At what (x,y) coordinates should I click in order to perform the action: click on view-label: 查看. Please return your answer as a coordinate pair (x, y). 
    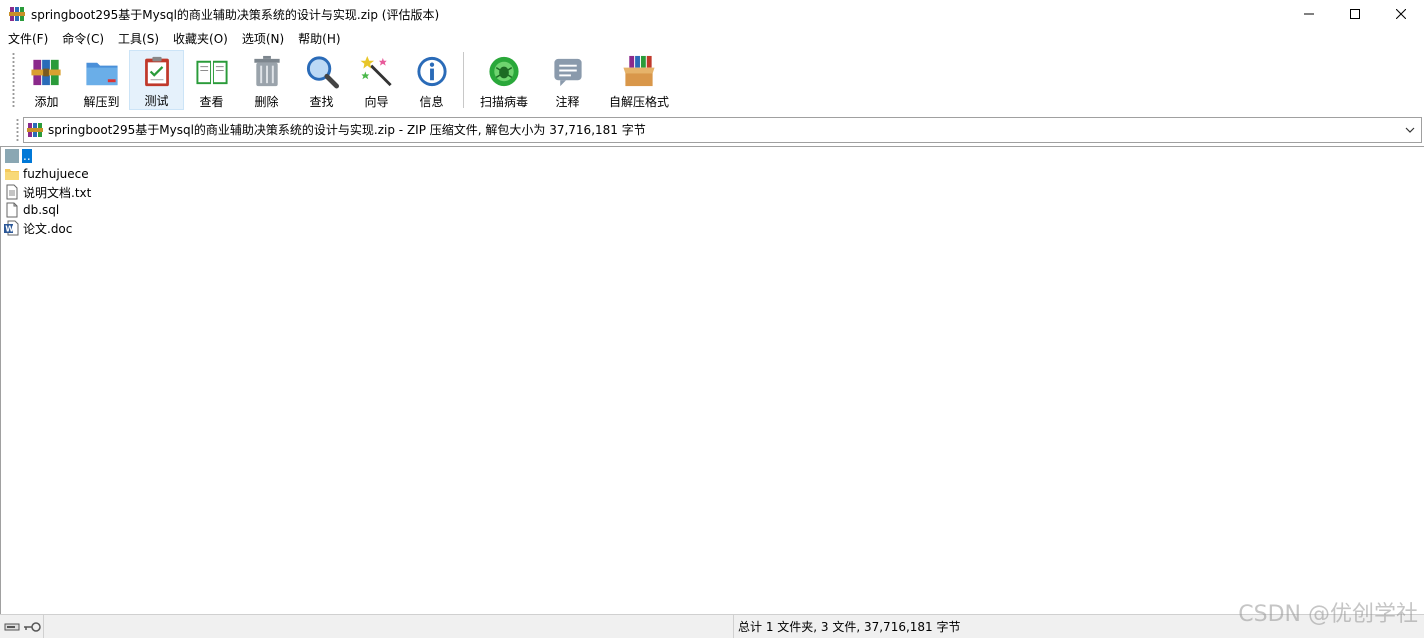
    Looking at the image, I should click on (211, 102).